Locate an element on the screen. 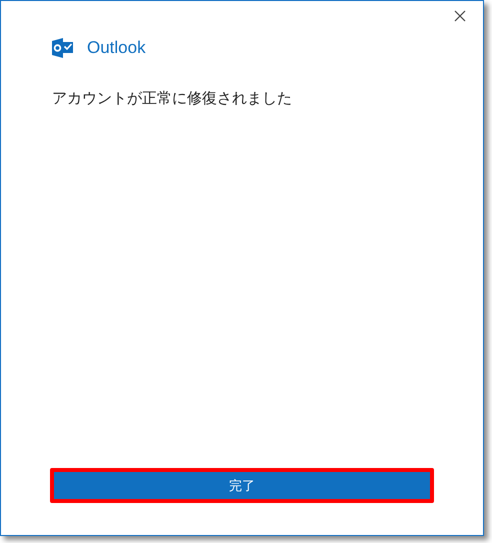 The image size is (492, 543). close-icon is located at coordinates (460, 16).